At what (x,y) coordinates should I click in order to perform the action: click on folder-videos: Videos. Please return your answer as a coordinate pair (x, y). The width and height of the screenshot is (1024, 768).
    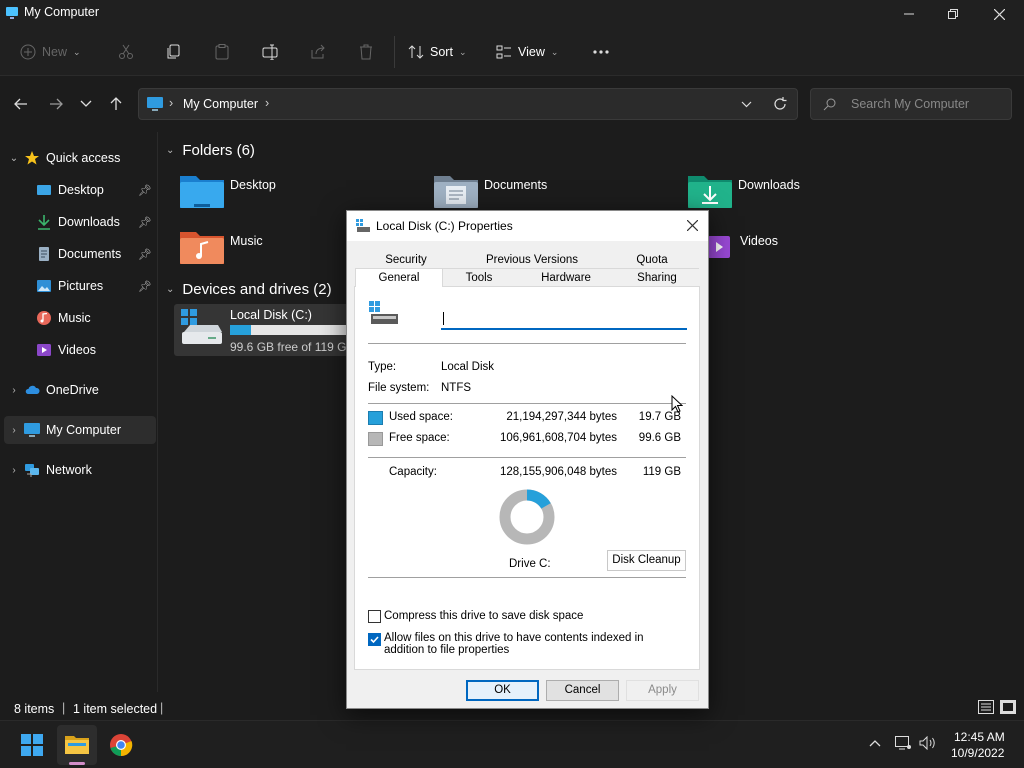
    Looking at the image, I should click on (778, 250).